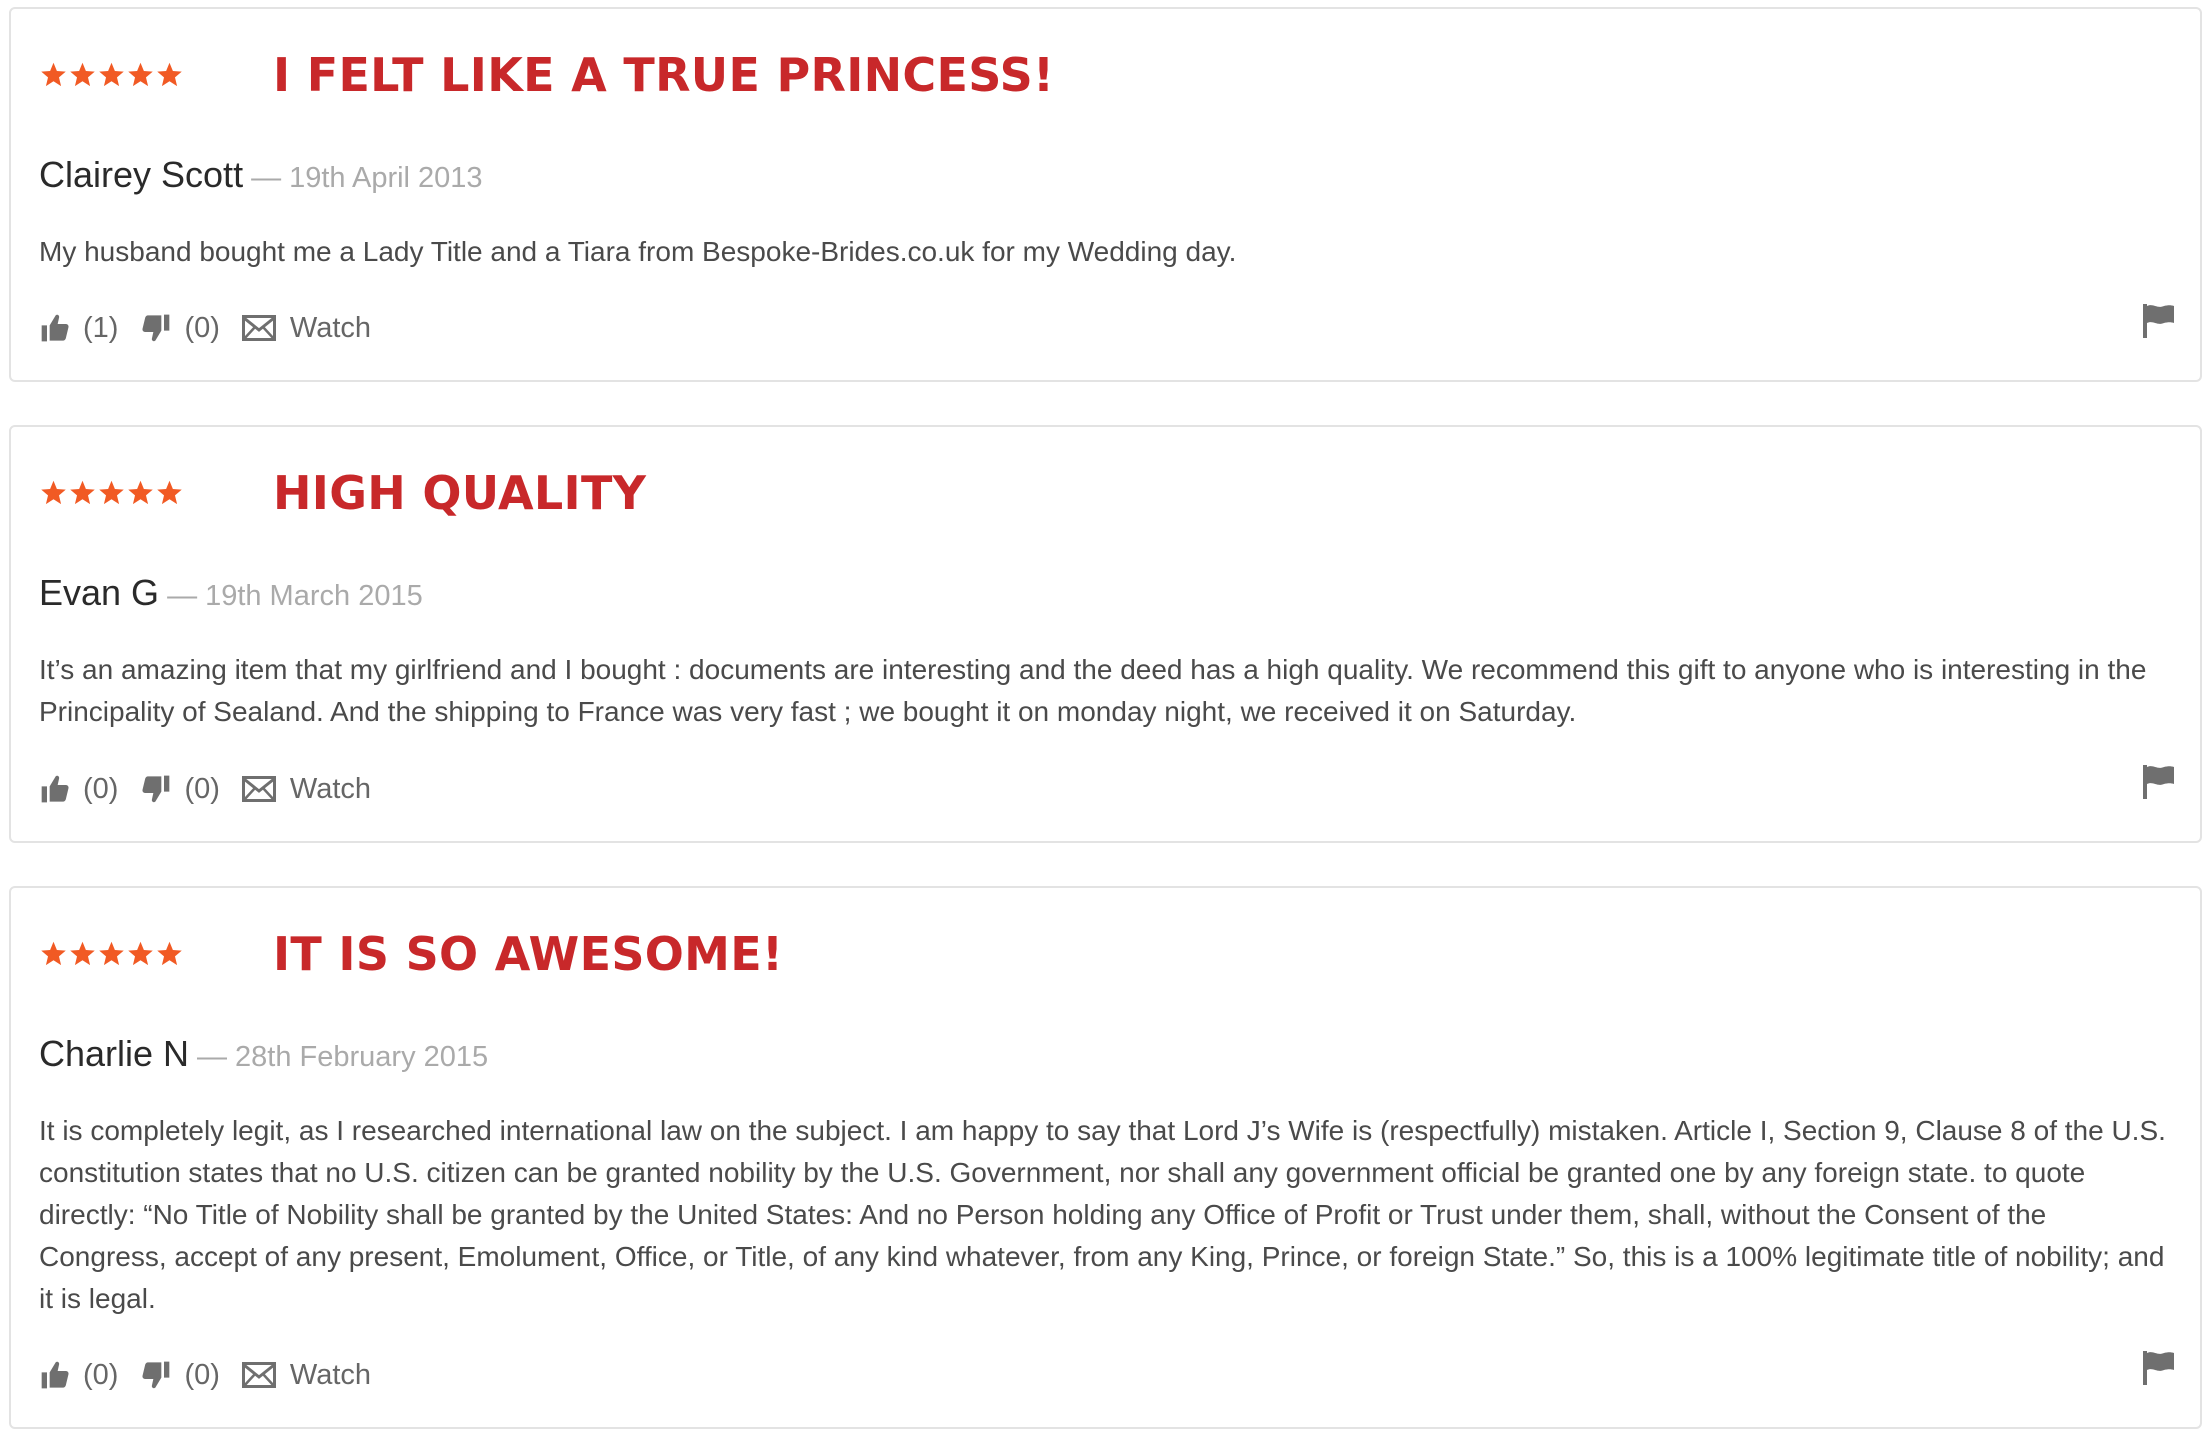  Describe the element at coordinates (101, 327) in the screenshot. I see `upvote-count: (1)` at that location.